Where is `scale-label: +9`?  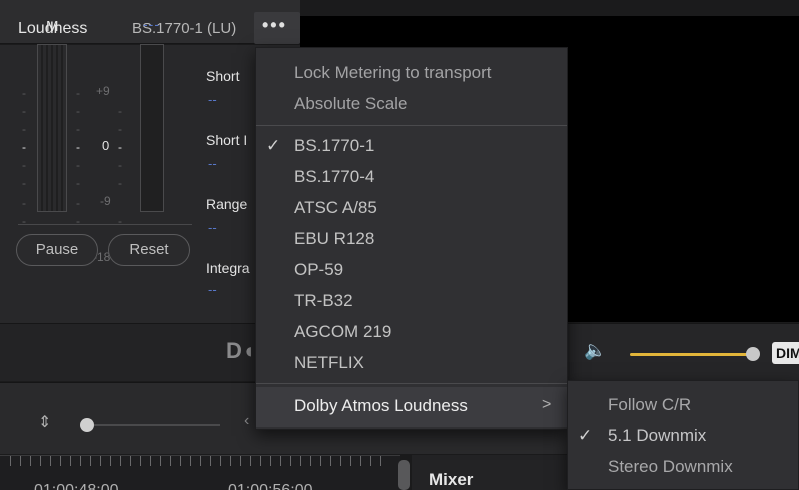
scale-label: +9 is located at coordinates (103, 91).